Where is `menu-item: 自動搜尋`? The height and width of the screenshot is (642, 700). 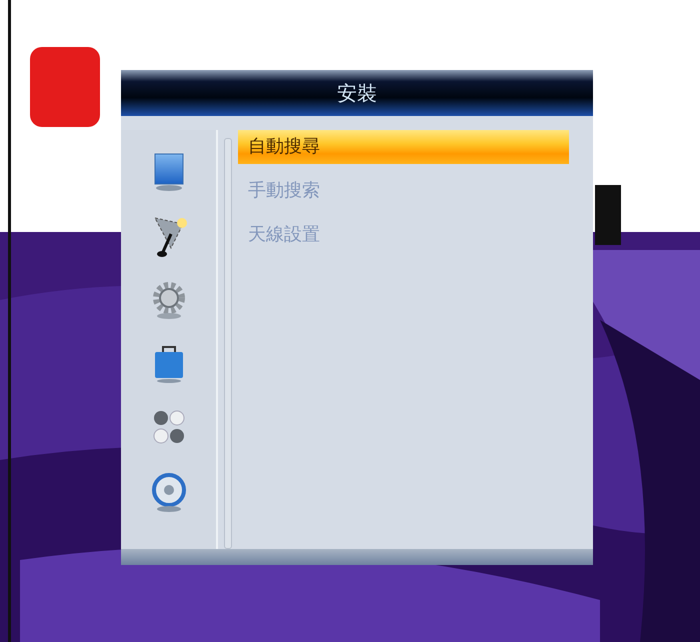
menu-item: 自動搜尋 is located at coordinates (403, 147).